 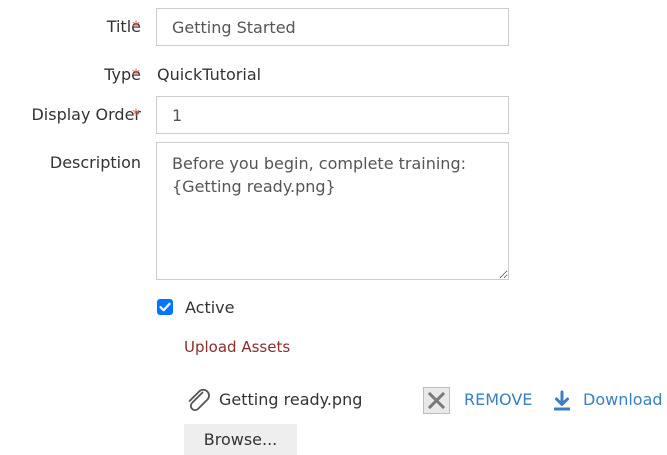 What do you see at coordinates (332, 115) in the screenshot?
I see `display-order-input` at bounding box center [332, 115].